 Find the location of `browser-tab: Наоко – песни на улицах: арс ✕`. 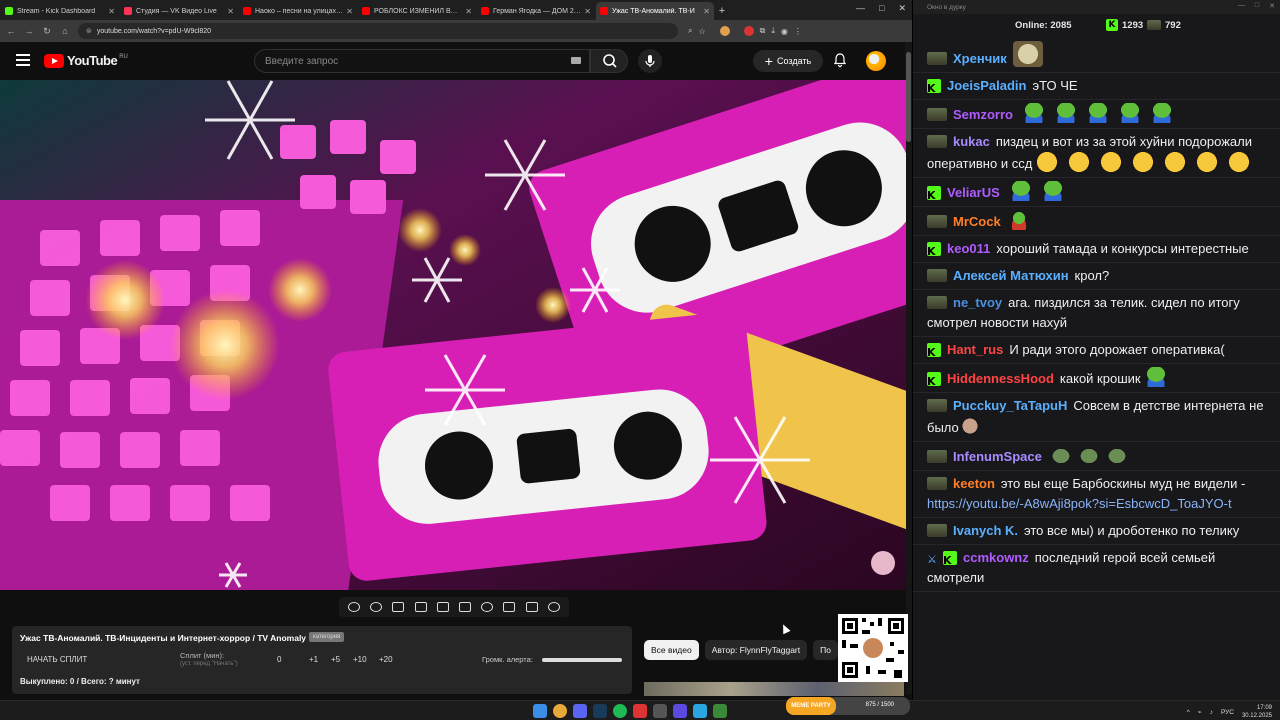

browser-tab: Наоко – песни на улицах: арс ✕ is located at coordinates (298, 11).